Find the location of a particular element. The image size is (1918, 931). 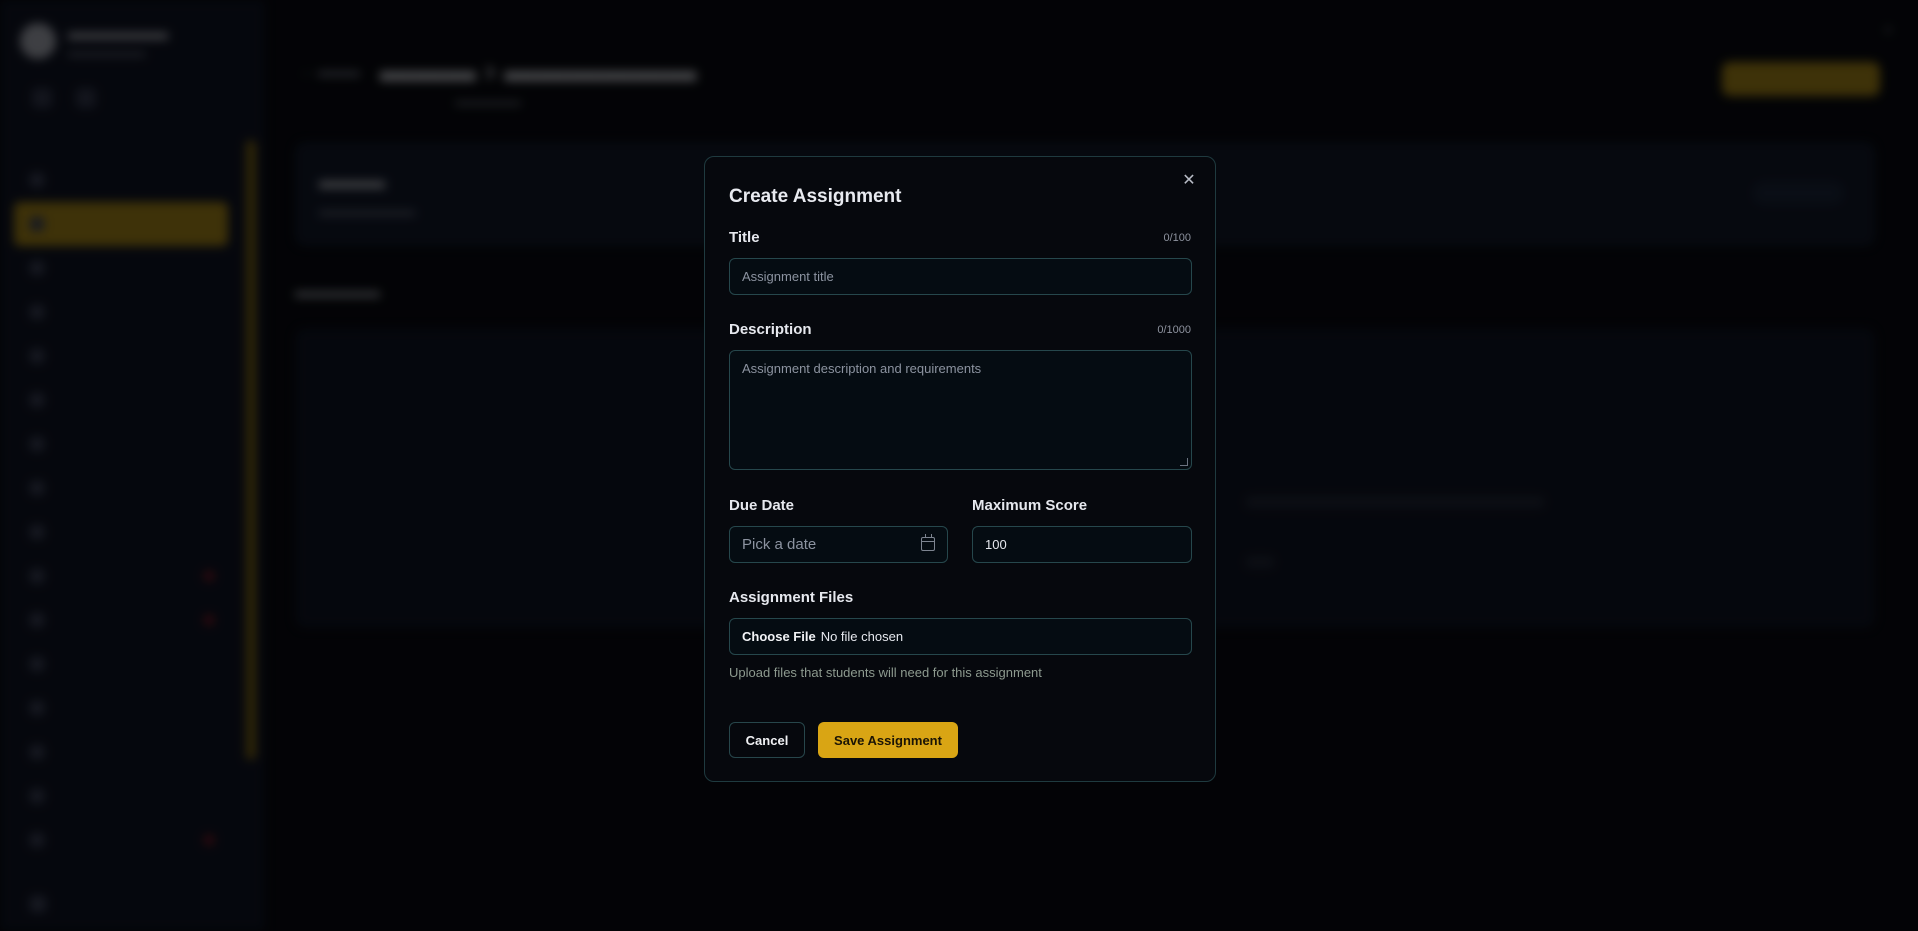

title-placeholder: Assignment title is located at coordinates (788, 276).